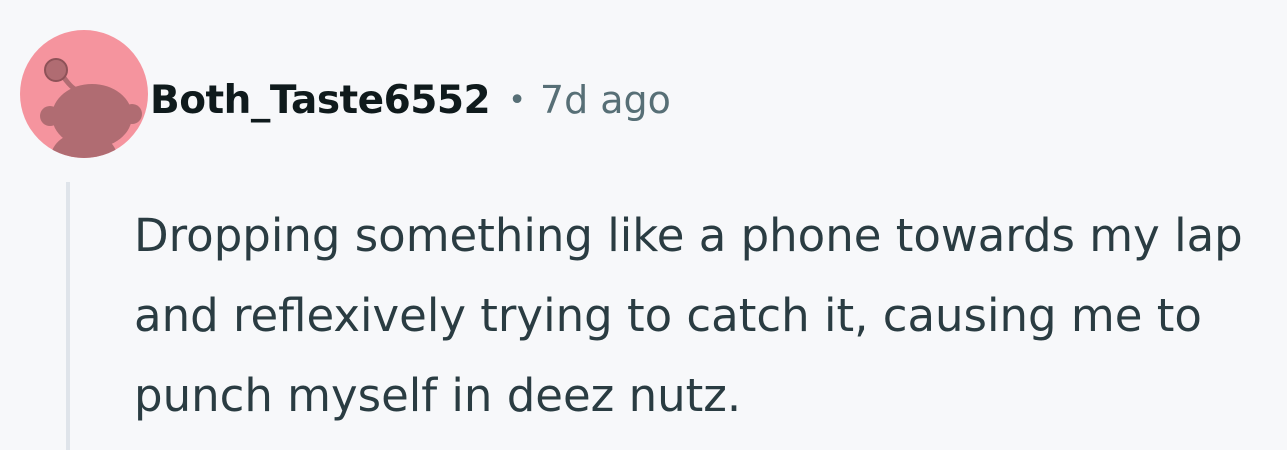 The width and height of the screenshot is (1287, 450). What do you see at coordinates (605, 100) in the screenshot?
I see `timestamp: 7d ago` at bounding box center [605, 100].